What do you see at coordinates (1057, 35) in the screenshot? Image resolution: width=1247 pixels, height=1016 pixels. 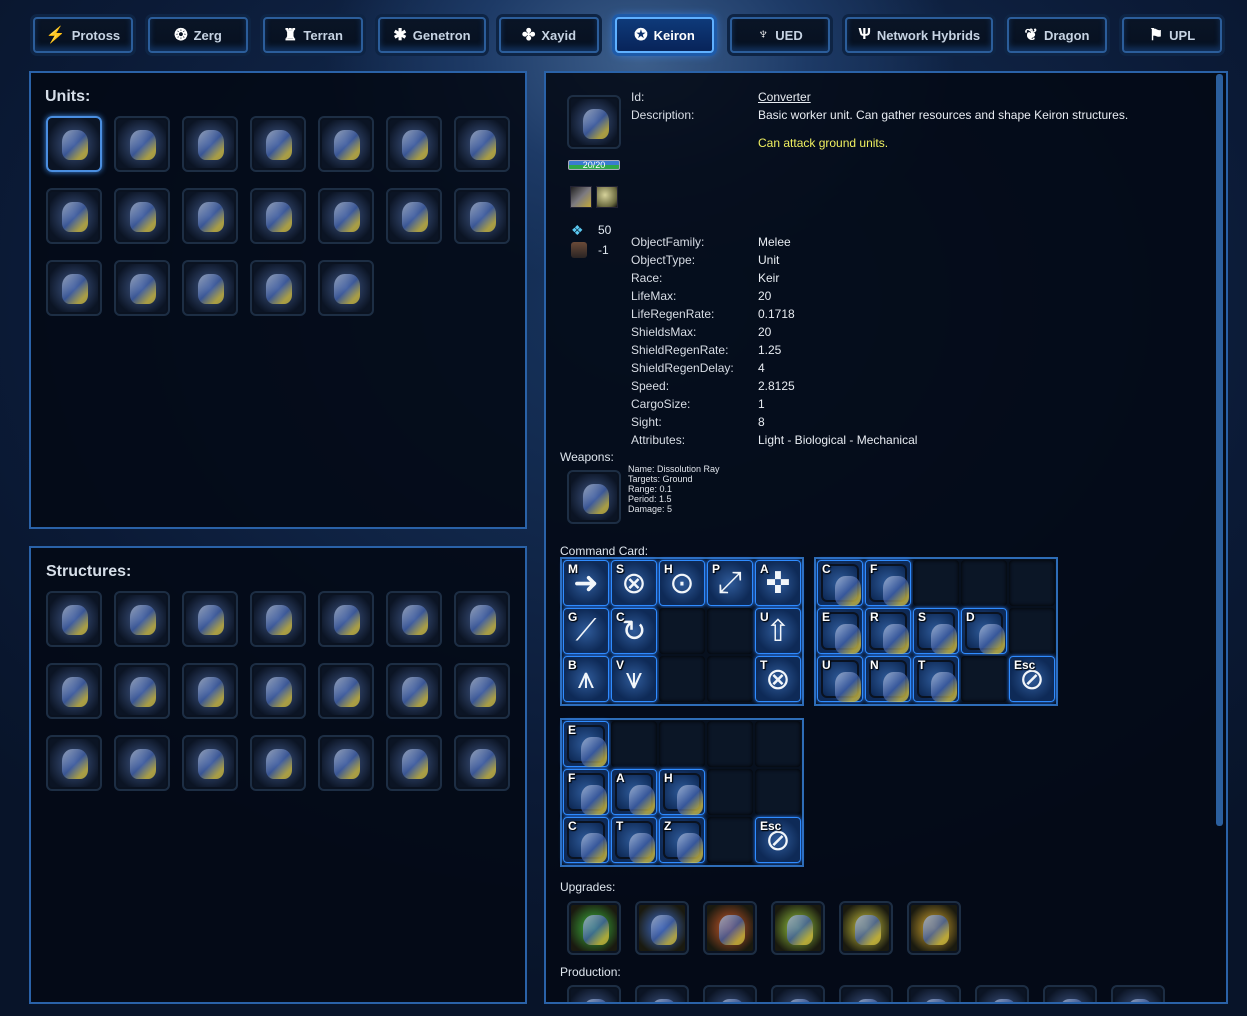 I see `tab-dragon: ❦ Dragon` at bounding box center [1057, 35].